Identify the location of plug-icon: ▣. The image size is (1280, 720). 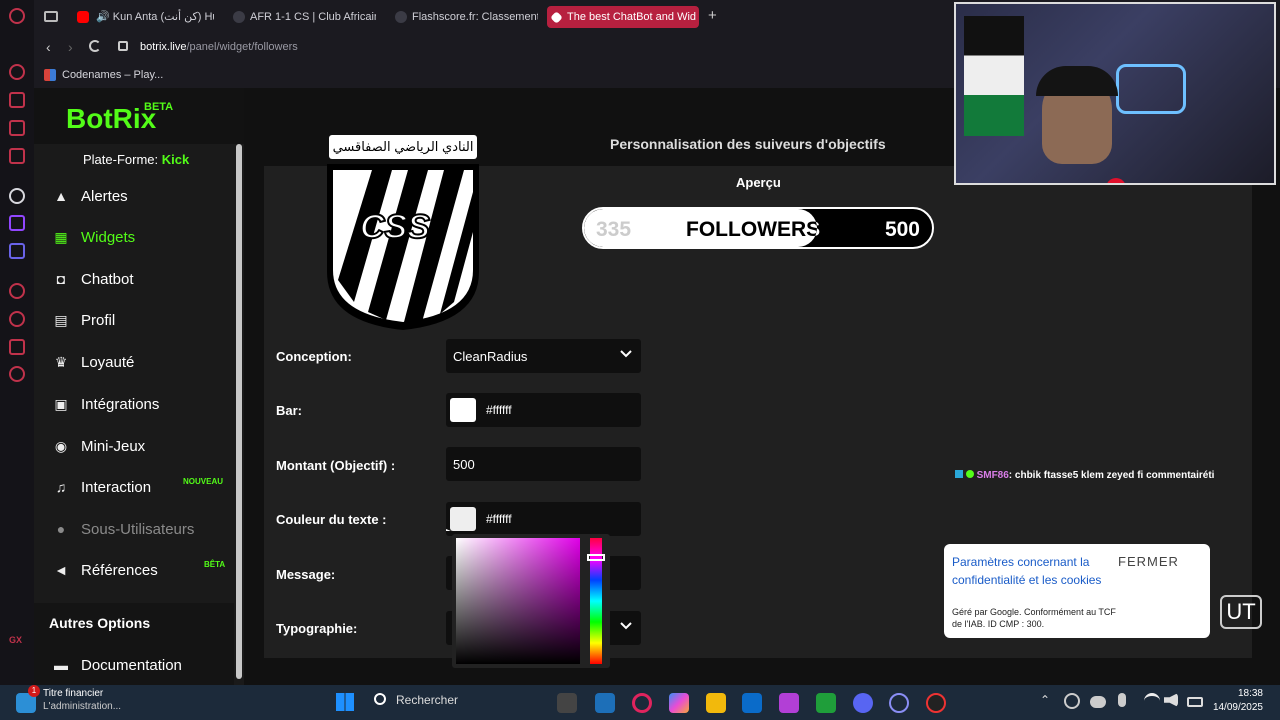
(61, 404).